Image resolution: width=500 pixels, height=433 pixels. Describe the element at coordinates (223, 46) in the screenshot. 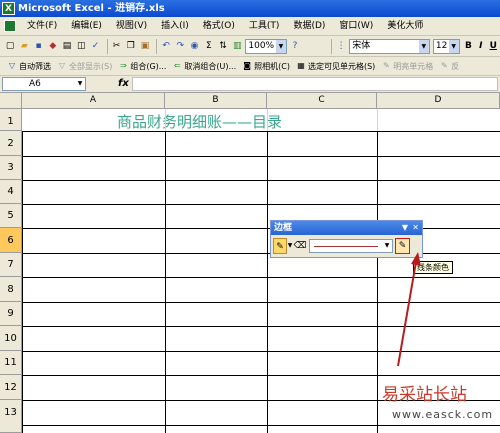

I see `sort-ascending-icon: ⇅` at that location.